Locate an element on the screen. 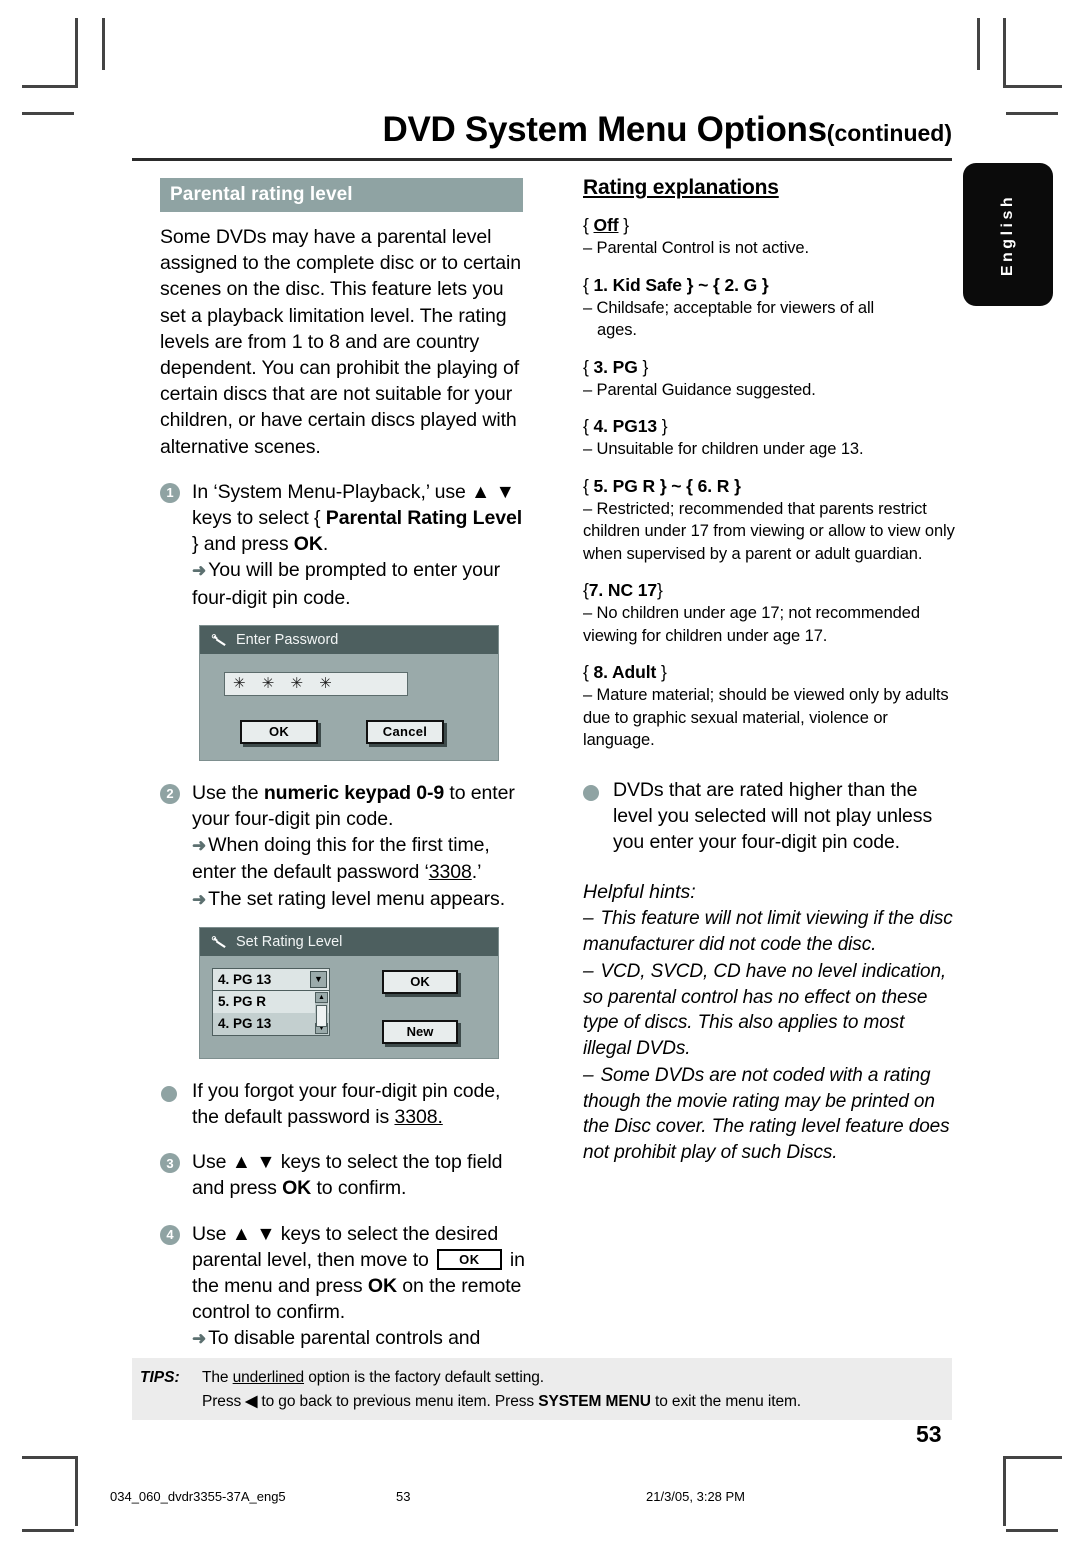 This screenshot has height=1544, width=1080. enter-password-dialog: Enter Password ✳ ✳ ✳ ✳ OK Cancel is located at coordinates (349, 692).